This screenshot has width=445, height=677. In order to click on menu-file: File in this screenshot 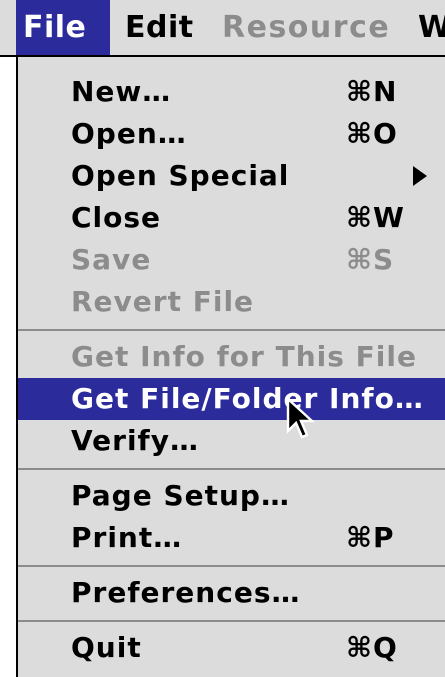, I will do `click(63, 27)`.